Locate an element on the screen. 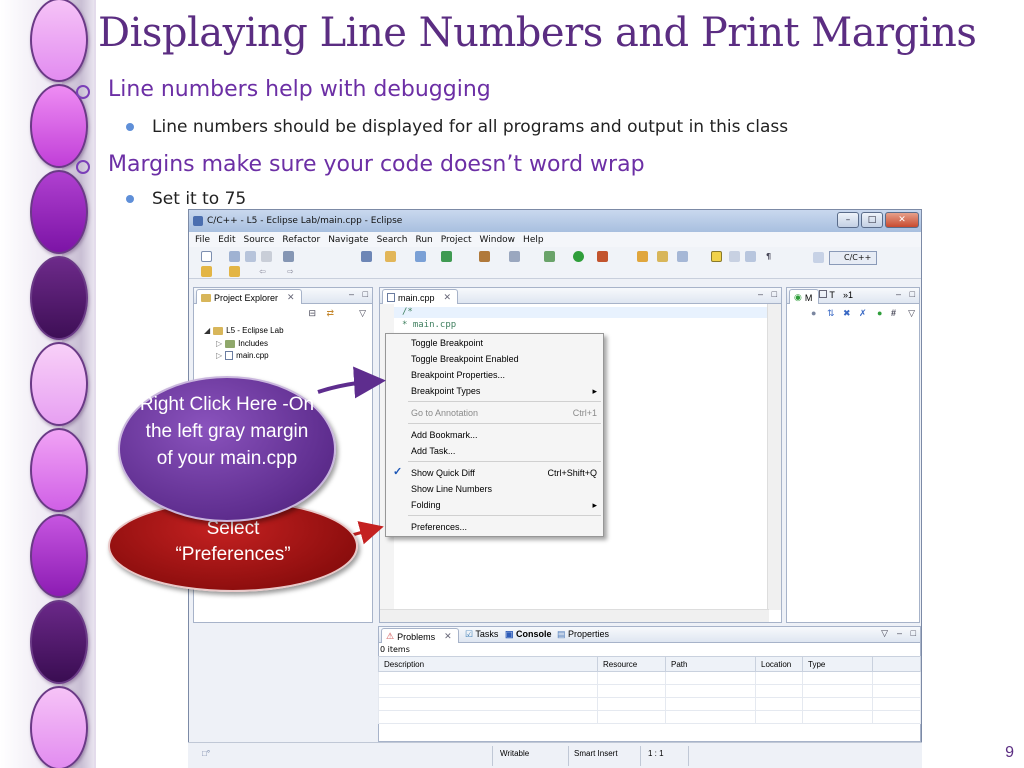 The width and height of the screenshot is (1024, 768). menu-file: File is located at coordinates (202, 240).